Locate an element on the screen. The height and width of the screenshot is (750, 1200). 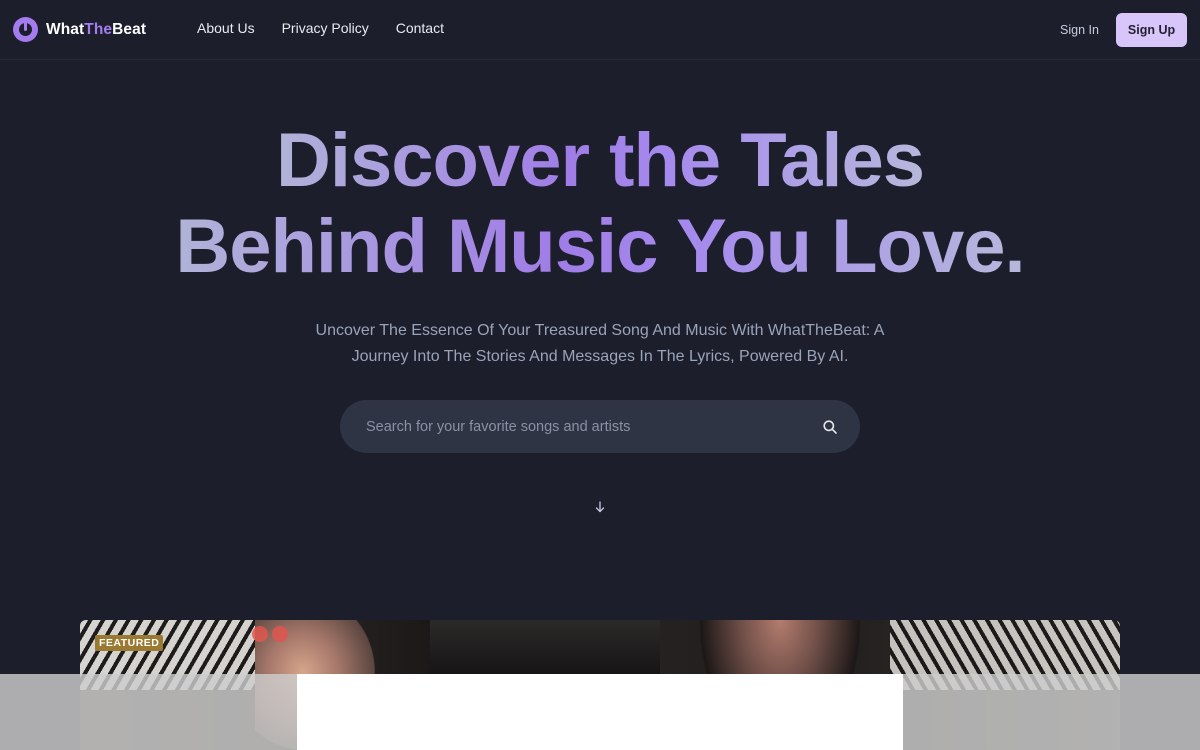
logo-icon is located at coordinates (25, 29).